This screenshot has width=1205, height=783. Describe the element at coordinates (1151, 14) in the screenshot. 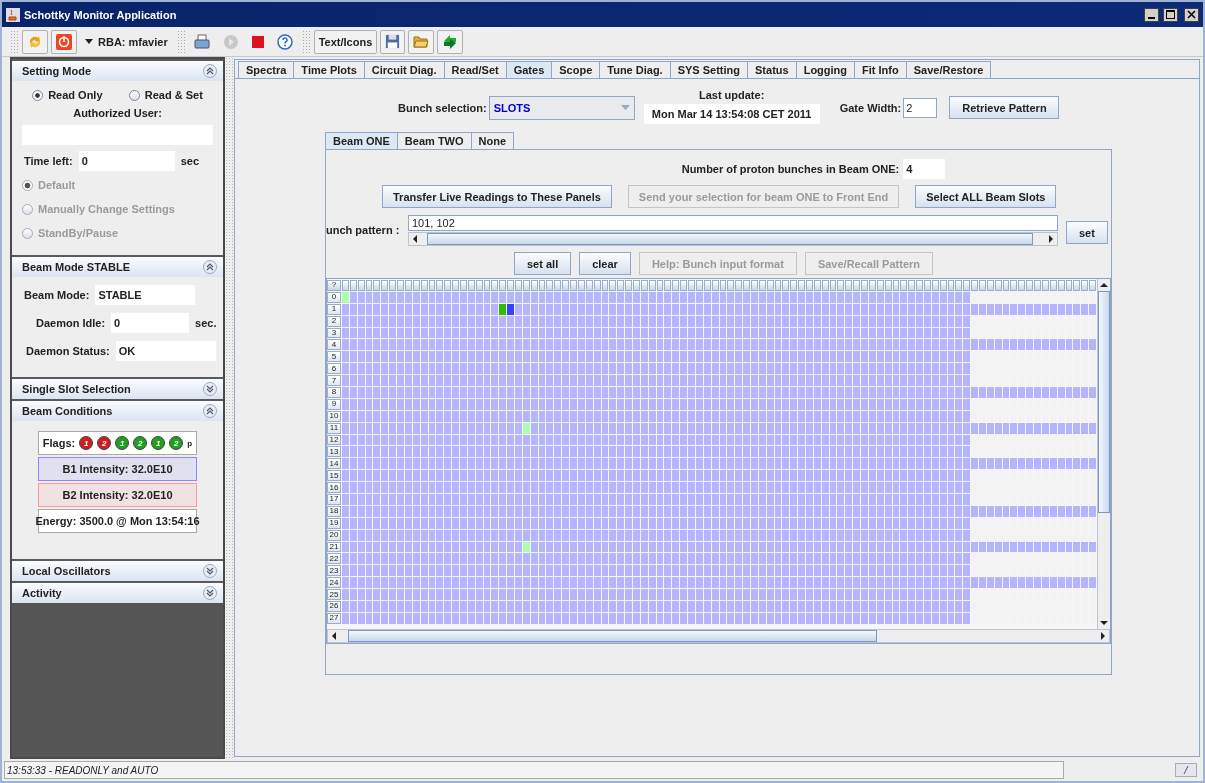

I see `minimize-button` at that location.